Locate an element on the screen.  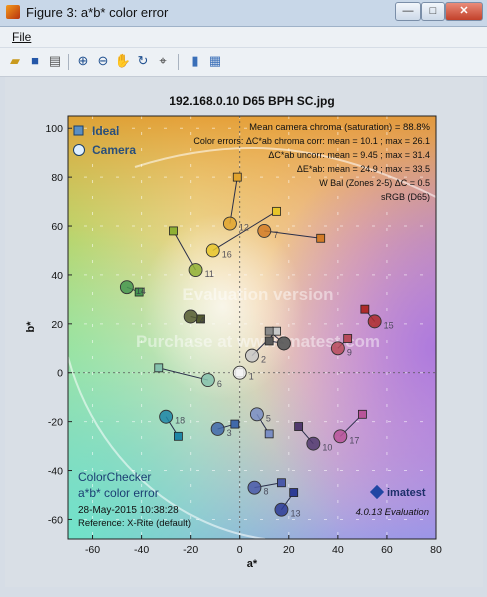
stats-line-6: sRGB (D65) is located at coordinates (405, 197).